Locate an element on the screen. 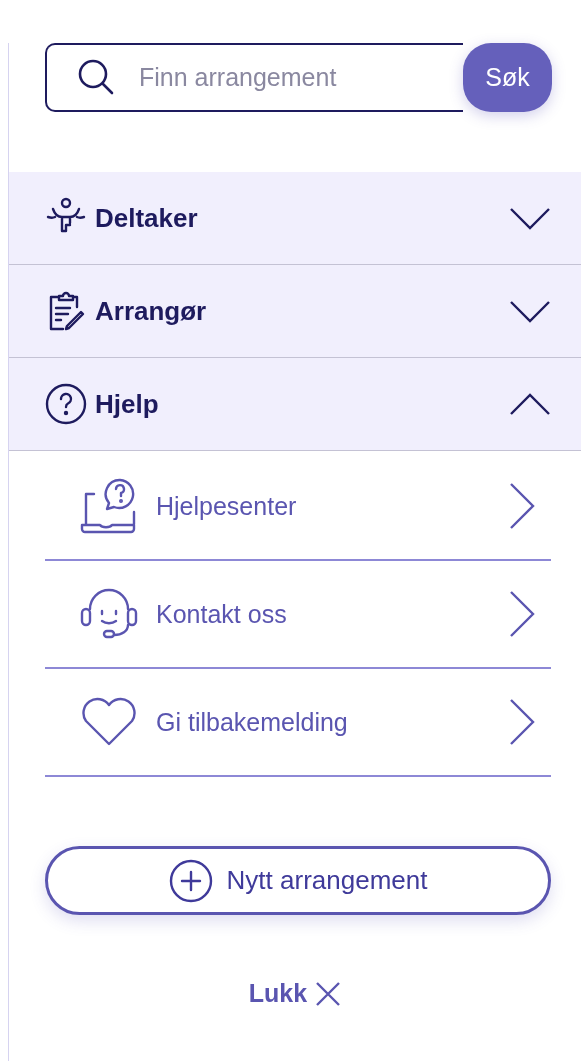 Image resolution: width=581 pixels, height=1061 pixels. section-header: Hjelp is located at coordinates (295, 404).